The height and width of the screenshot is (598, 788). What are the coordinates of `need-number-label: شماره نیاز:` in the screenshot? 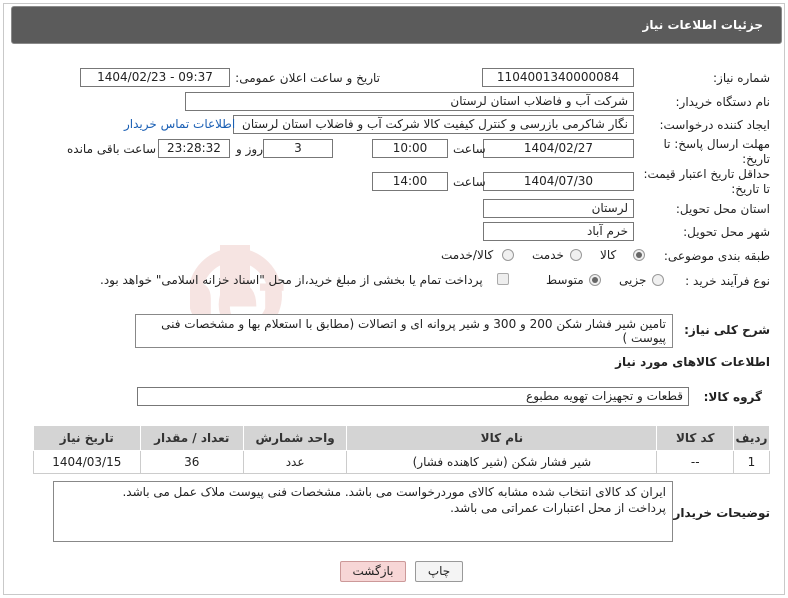 It's located at (741, 78).